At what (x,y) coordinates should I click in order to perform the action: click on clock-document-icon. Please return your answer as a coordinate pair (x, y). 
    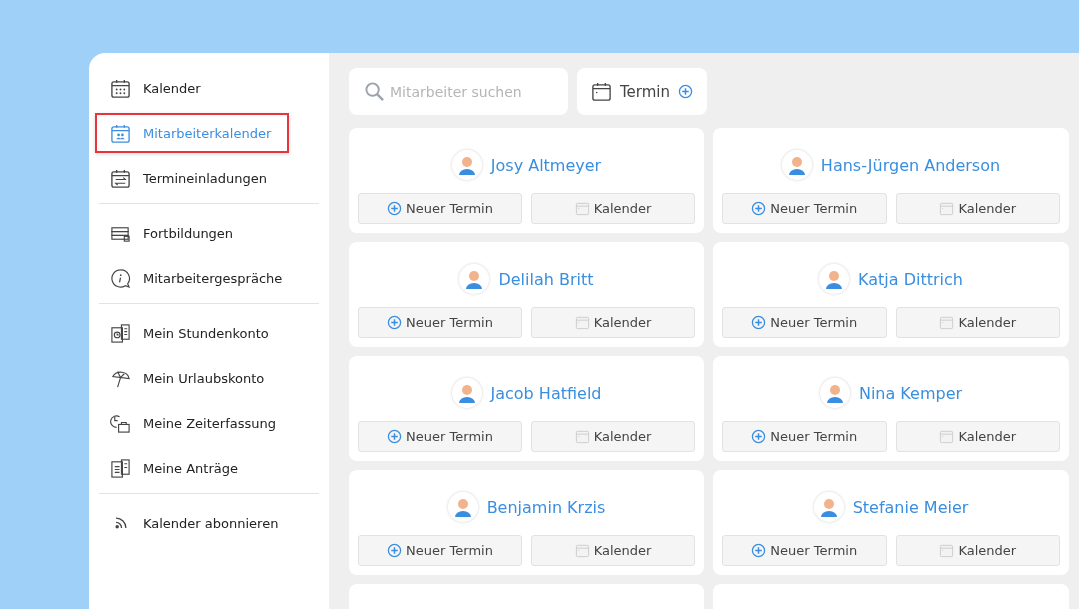
    Looking at the image, I should click on (120, 333).